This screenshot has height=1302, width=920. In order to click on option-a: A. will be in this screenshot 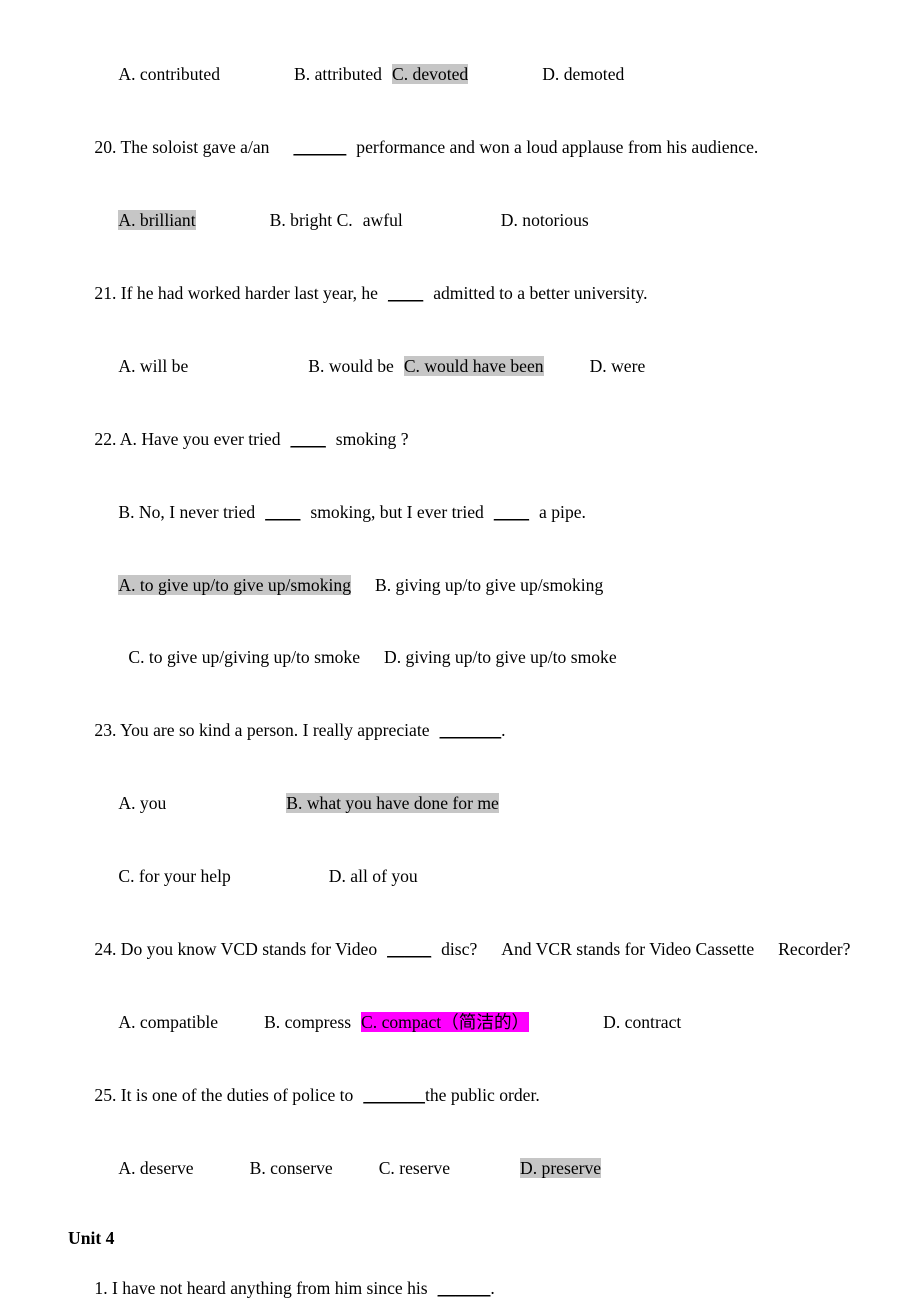, I will do `click(153, 365)`.